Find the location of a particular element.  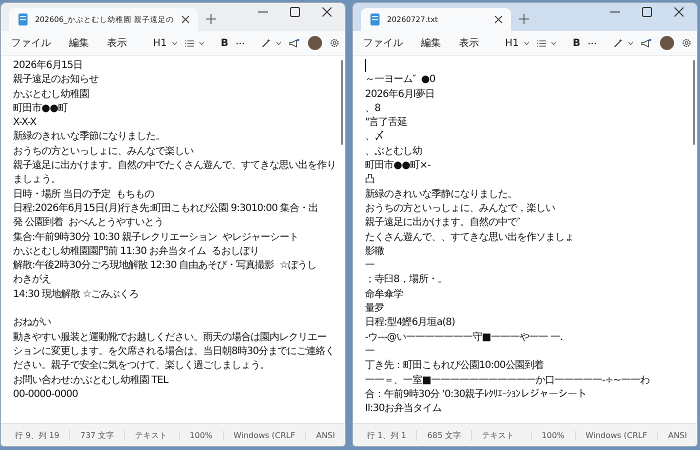

text-line: 丁き先：町田こもれび公園10:00公園到着 is located at coordinates (454, 366).